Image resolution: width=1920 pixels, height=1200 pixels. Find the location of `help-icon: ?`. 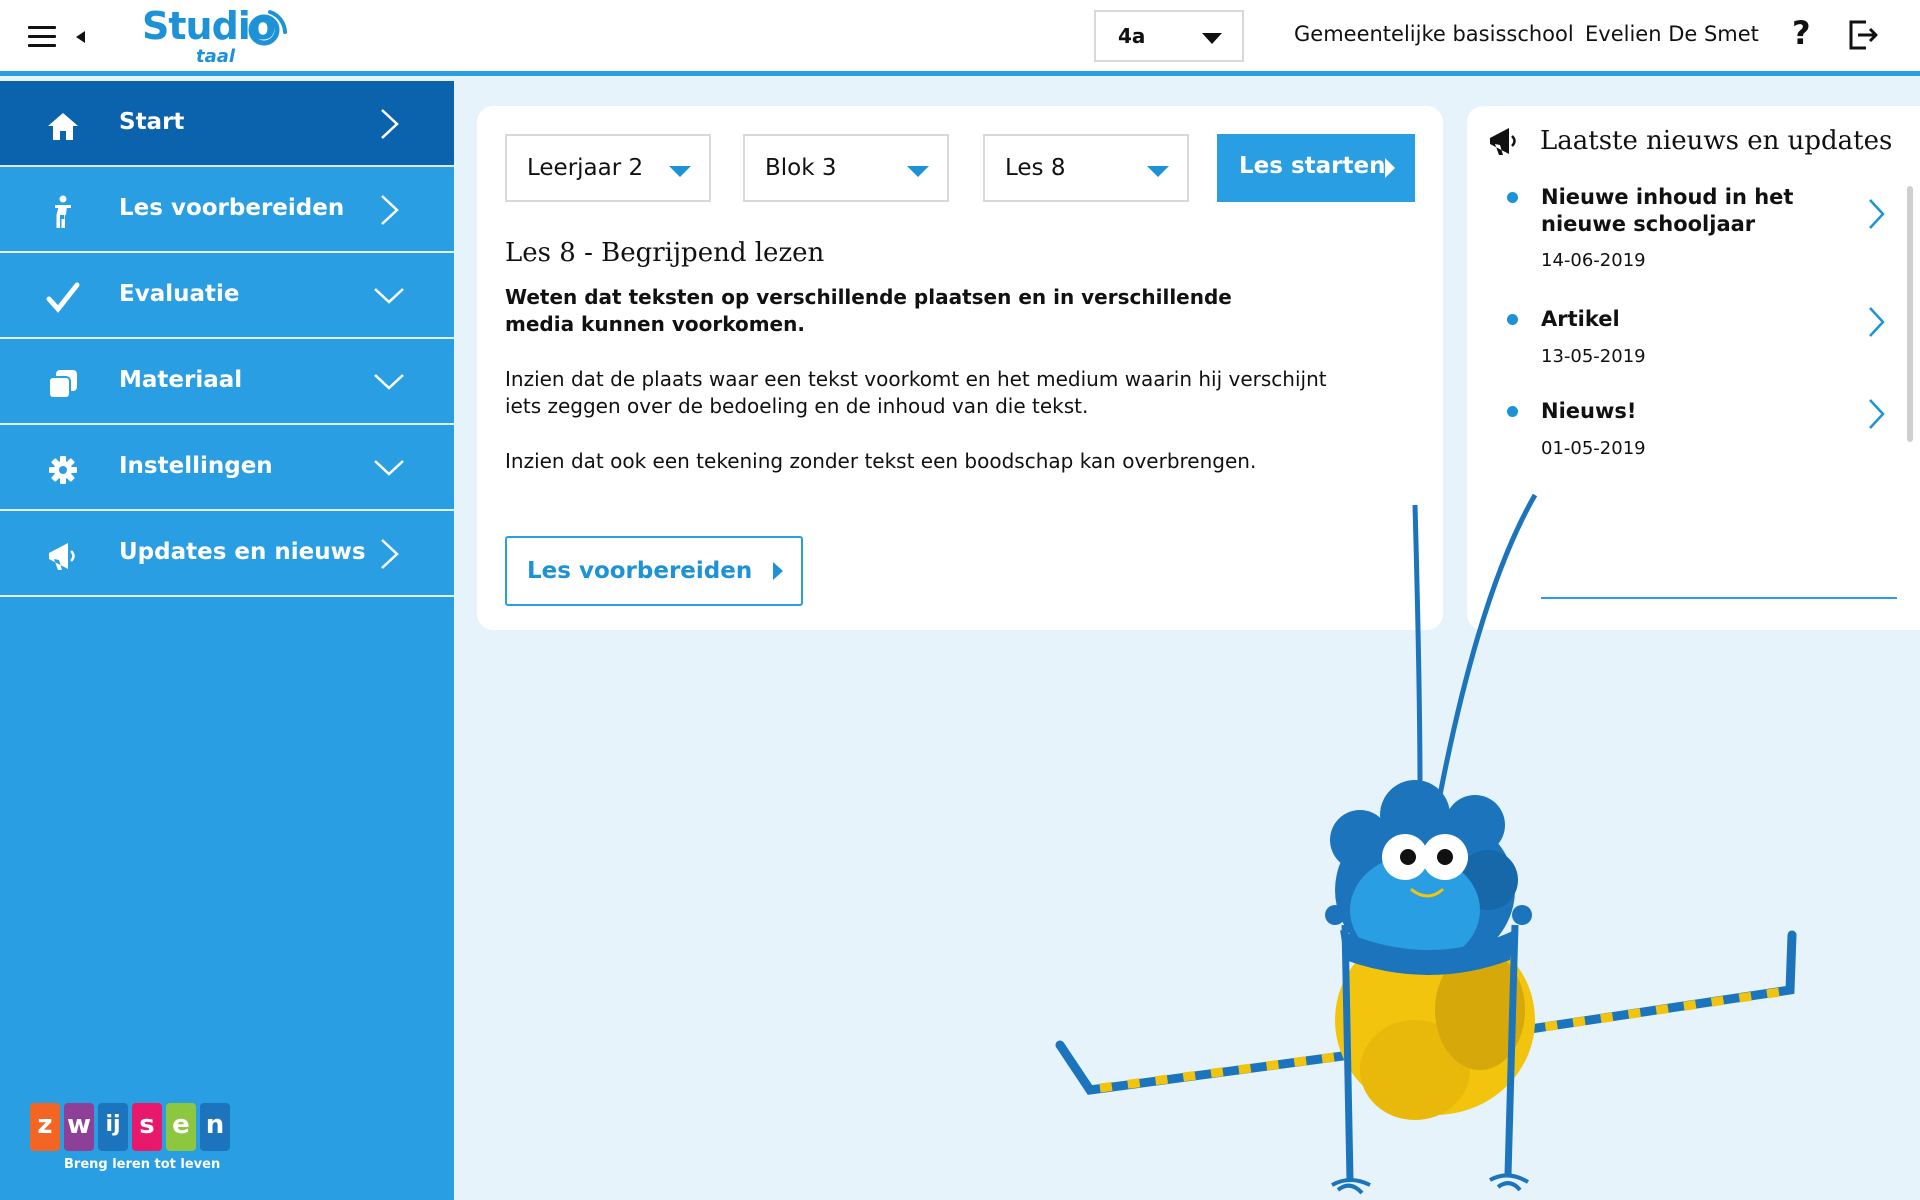

help-icon: ? is located at coordinates (1801, 33).